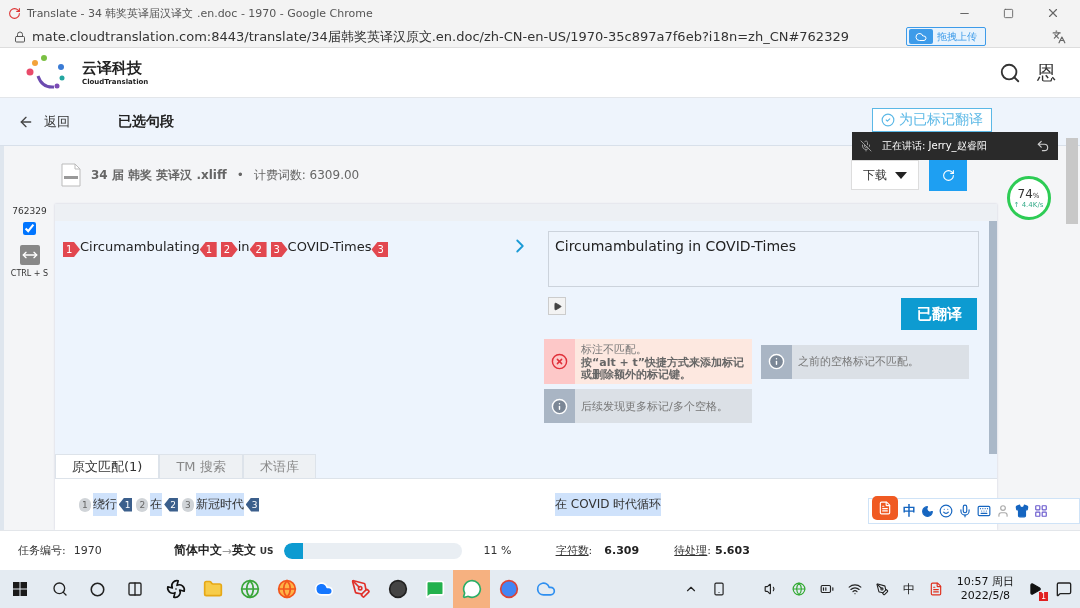  I want to click on match-text: 新冠时代, so click(219, 504).